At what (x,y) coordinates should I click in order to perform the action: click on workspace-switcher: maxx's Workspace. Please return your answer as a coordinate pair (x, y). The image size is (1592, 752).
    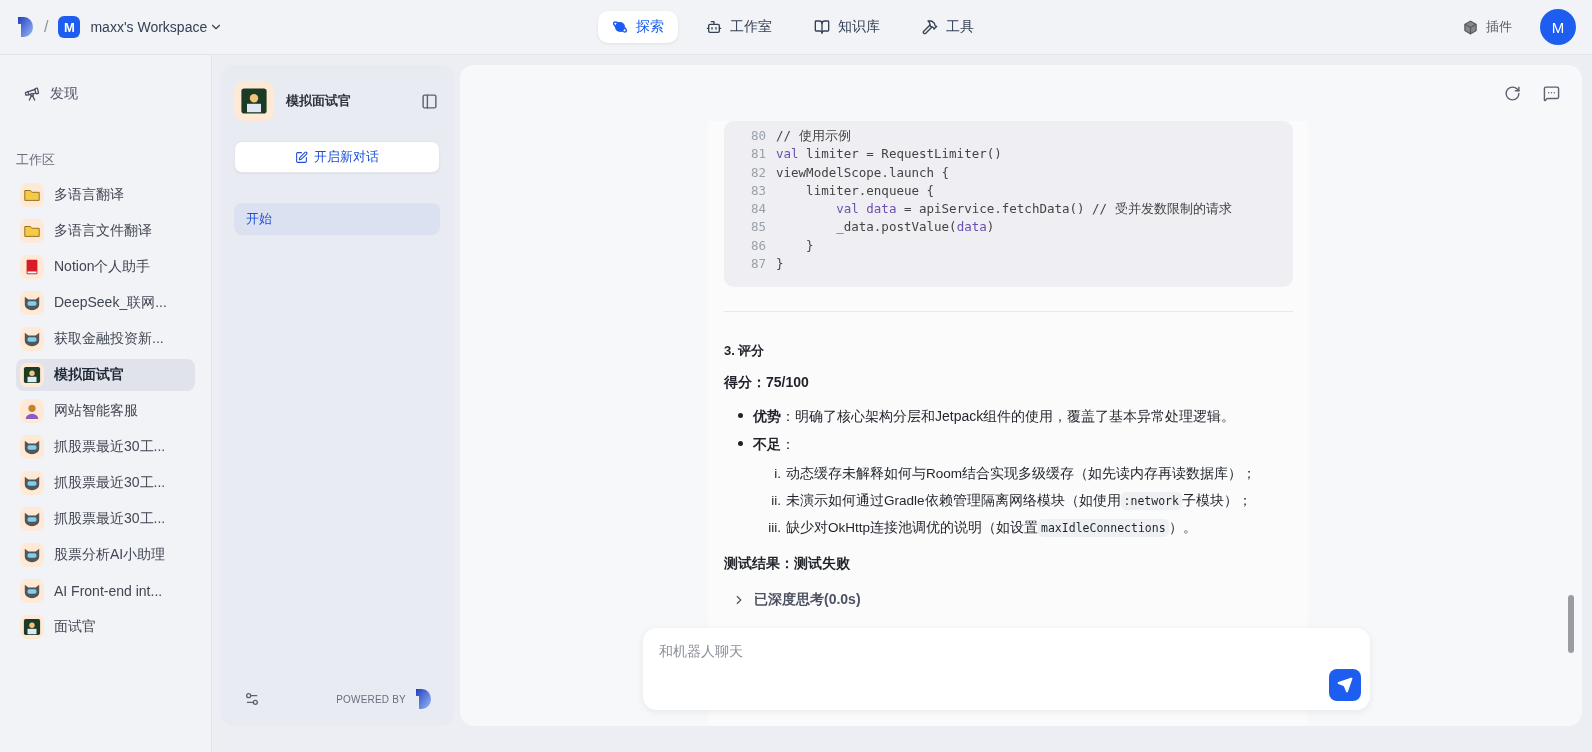
    Looking at the image, I should click on (157, 27).